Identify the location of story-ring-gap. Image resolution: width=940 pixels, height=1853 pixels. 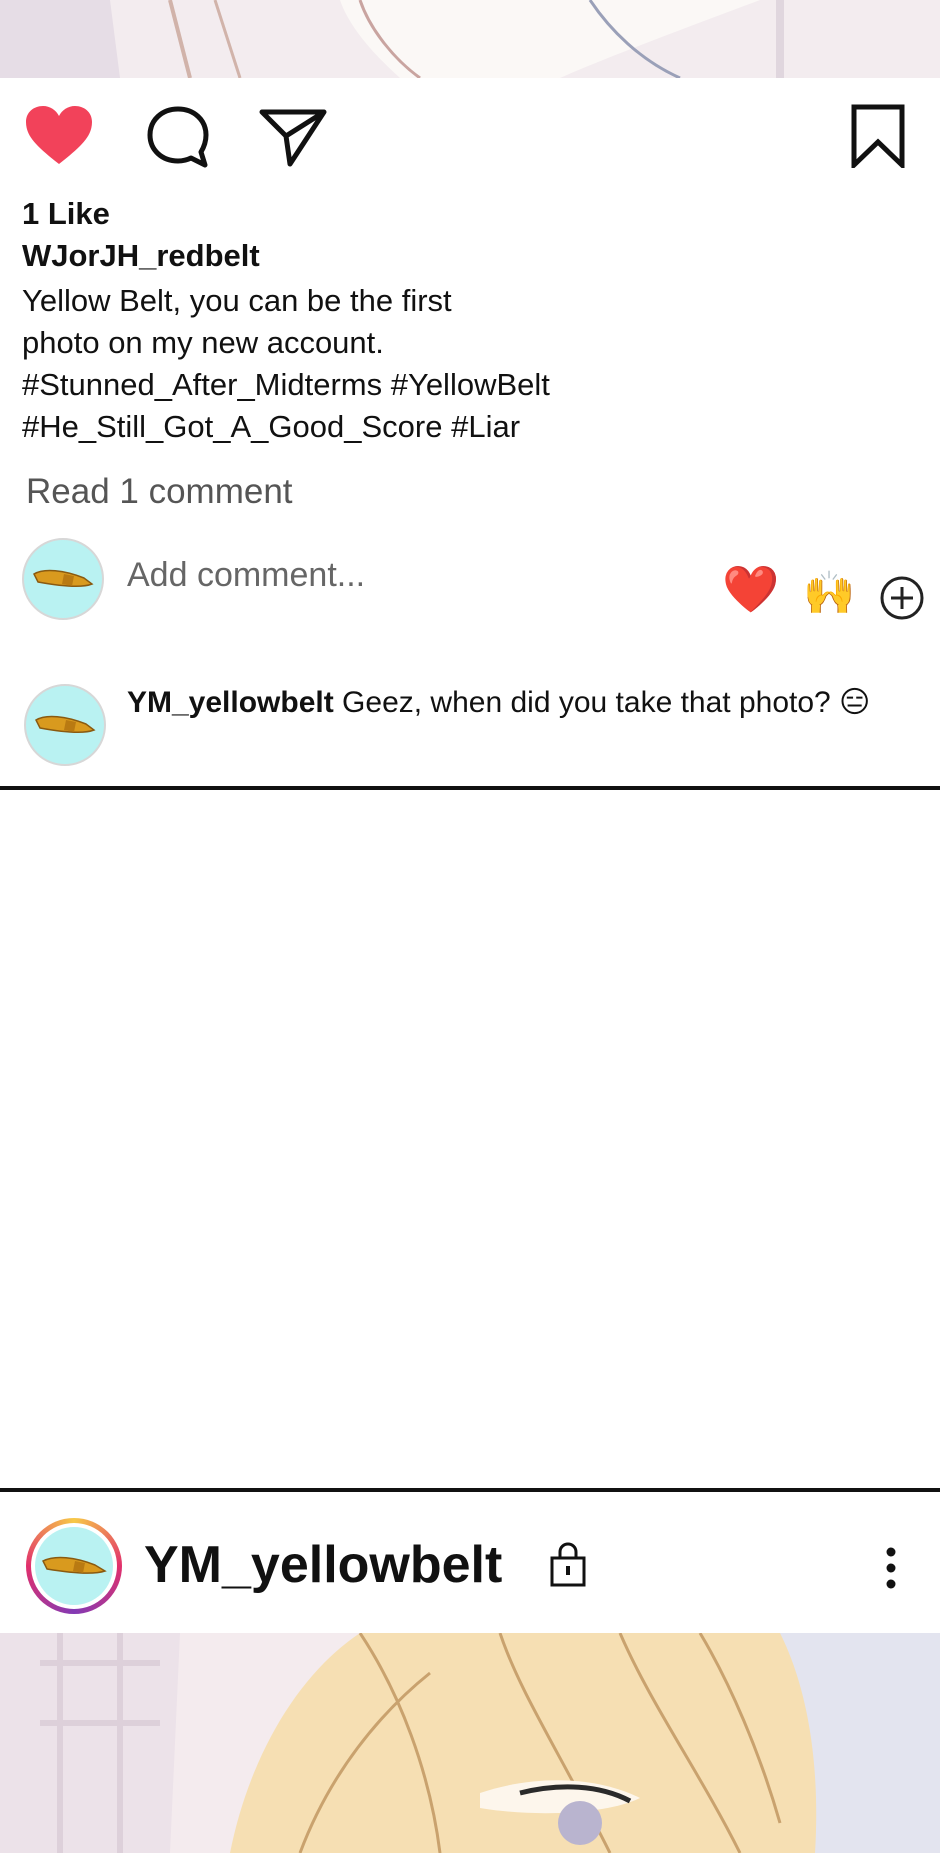
(74, 1566).